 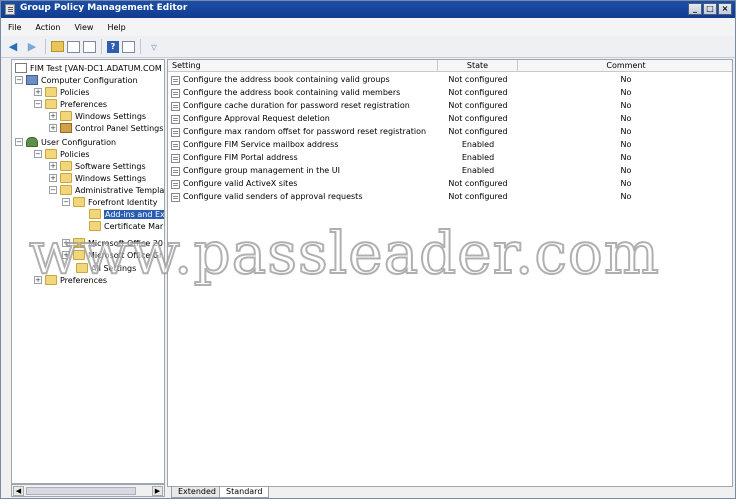 What do you see at coordinates (368, 27) in the screenshot?
I see `menu-bar: File Action View Help` at bounding box center [368, 27].